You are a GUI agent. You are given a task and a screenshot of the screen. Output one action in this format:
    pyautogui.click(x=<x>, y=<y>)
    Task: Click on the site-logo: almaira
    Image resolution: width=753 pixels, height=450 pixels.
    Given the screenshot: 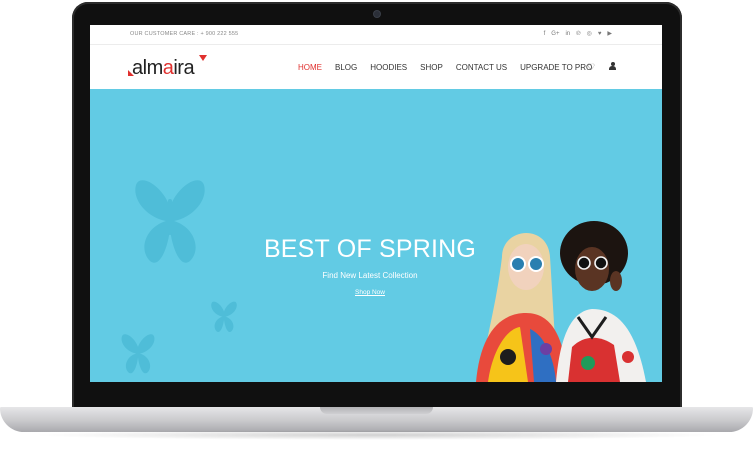 What is the action you would take?
    pyautogui.click(x=173, y=68)
    